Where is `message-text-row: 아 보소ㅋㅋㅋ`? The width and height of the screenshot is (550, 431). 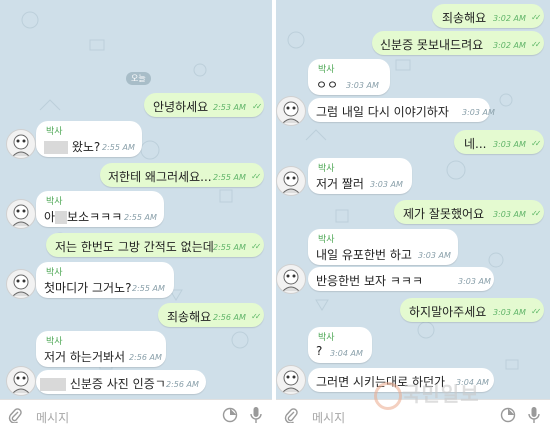
message-text-row: 아 보소ㅋㅋㅋ is located at coordinates (83, 216).